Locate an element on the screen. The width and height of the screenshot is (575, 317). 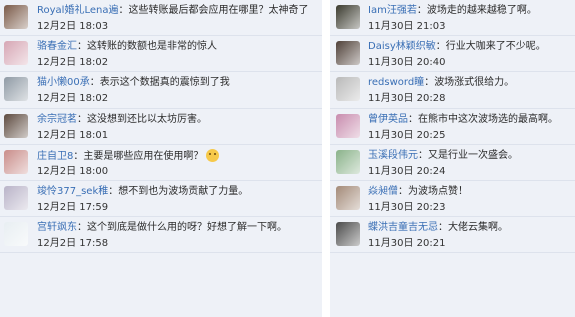
timestamp: 12月2日 18:00 is located at coordinates (73, 171).